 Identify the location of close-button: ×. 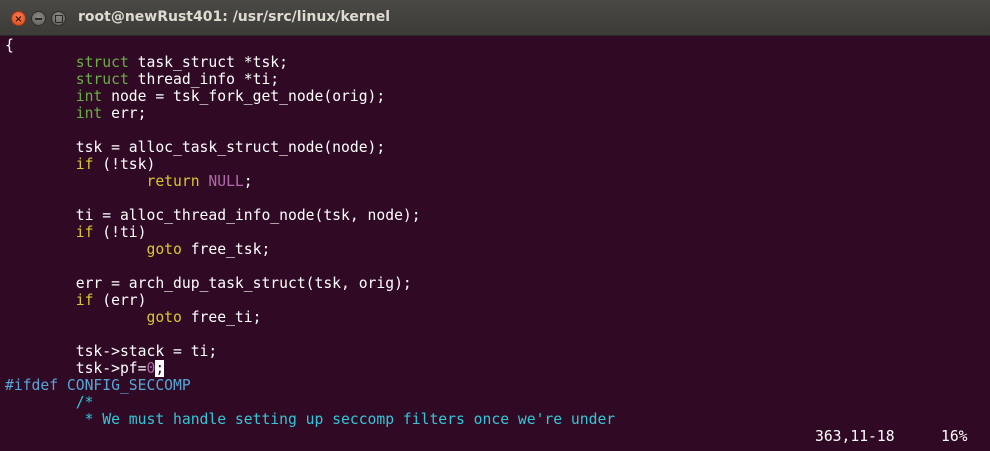
(18, 18).